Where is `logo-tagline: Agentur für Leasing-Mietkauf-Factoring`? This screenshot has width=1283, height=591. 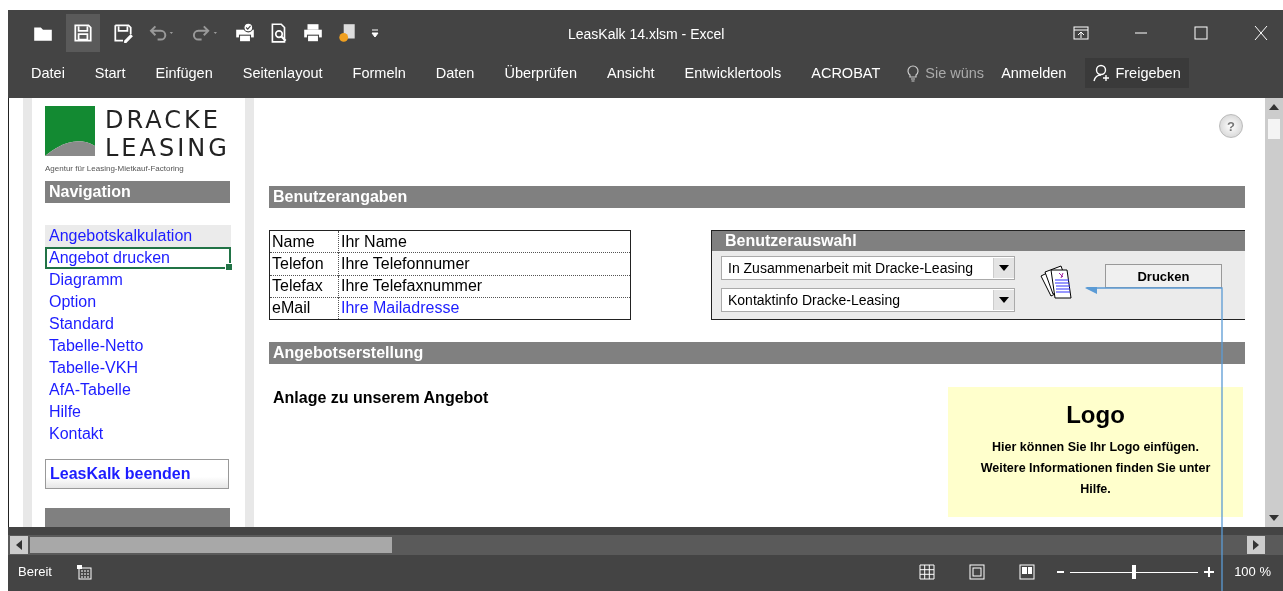
logo-tagline: Agentur für Leasing-Mietkauf-Factoring is located at coordinates (115, 168).